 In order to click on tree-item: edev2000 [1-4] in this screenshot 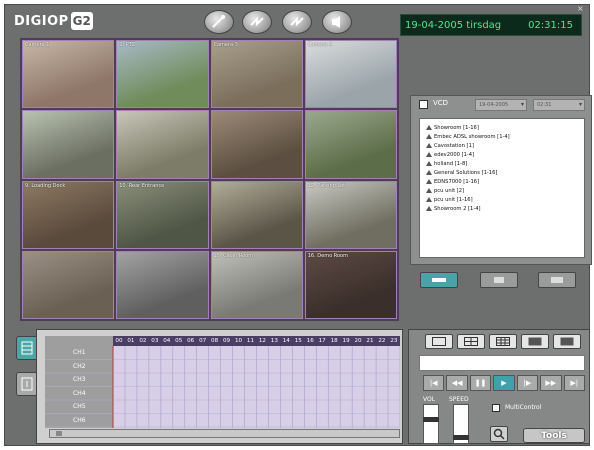, I will do `click(502, 154)`.